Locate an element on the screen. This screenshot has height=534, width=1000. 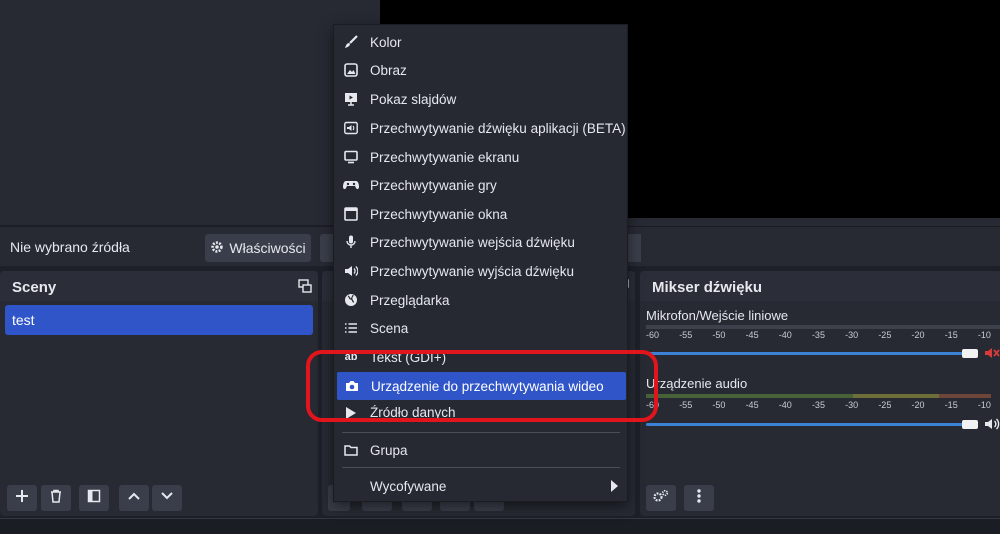
filter-icon is located at coordinates (94, 498).